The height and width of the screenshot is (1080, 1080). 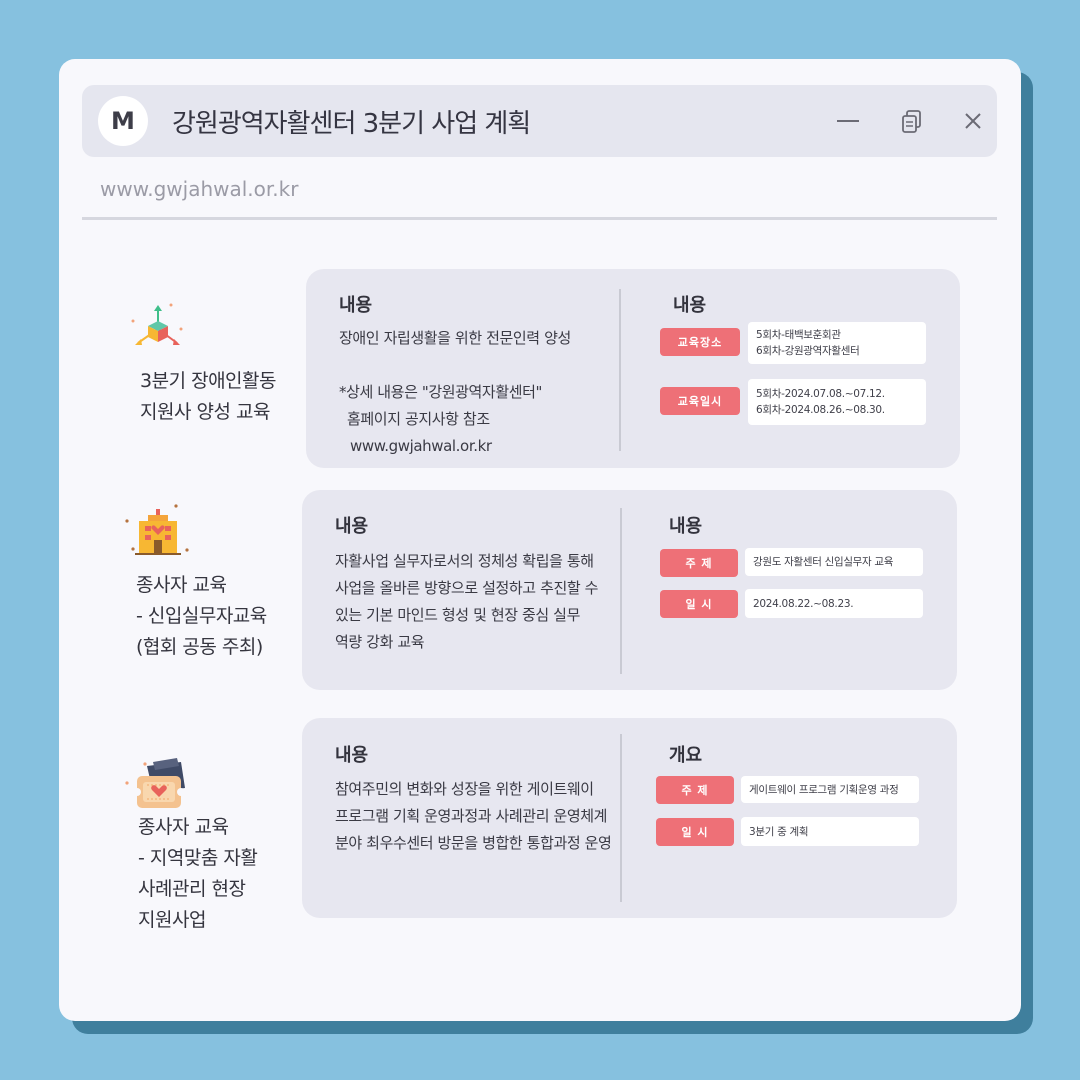 What do you see at coordinates (837, 343) in the screenshot?
I see `value-location: 5회차-태백보훈회관 6회차-강원광역자활센터` at bounding box center [837, 343].